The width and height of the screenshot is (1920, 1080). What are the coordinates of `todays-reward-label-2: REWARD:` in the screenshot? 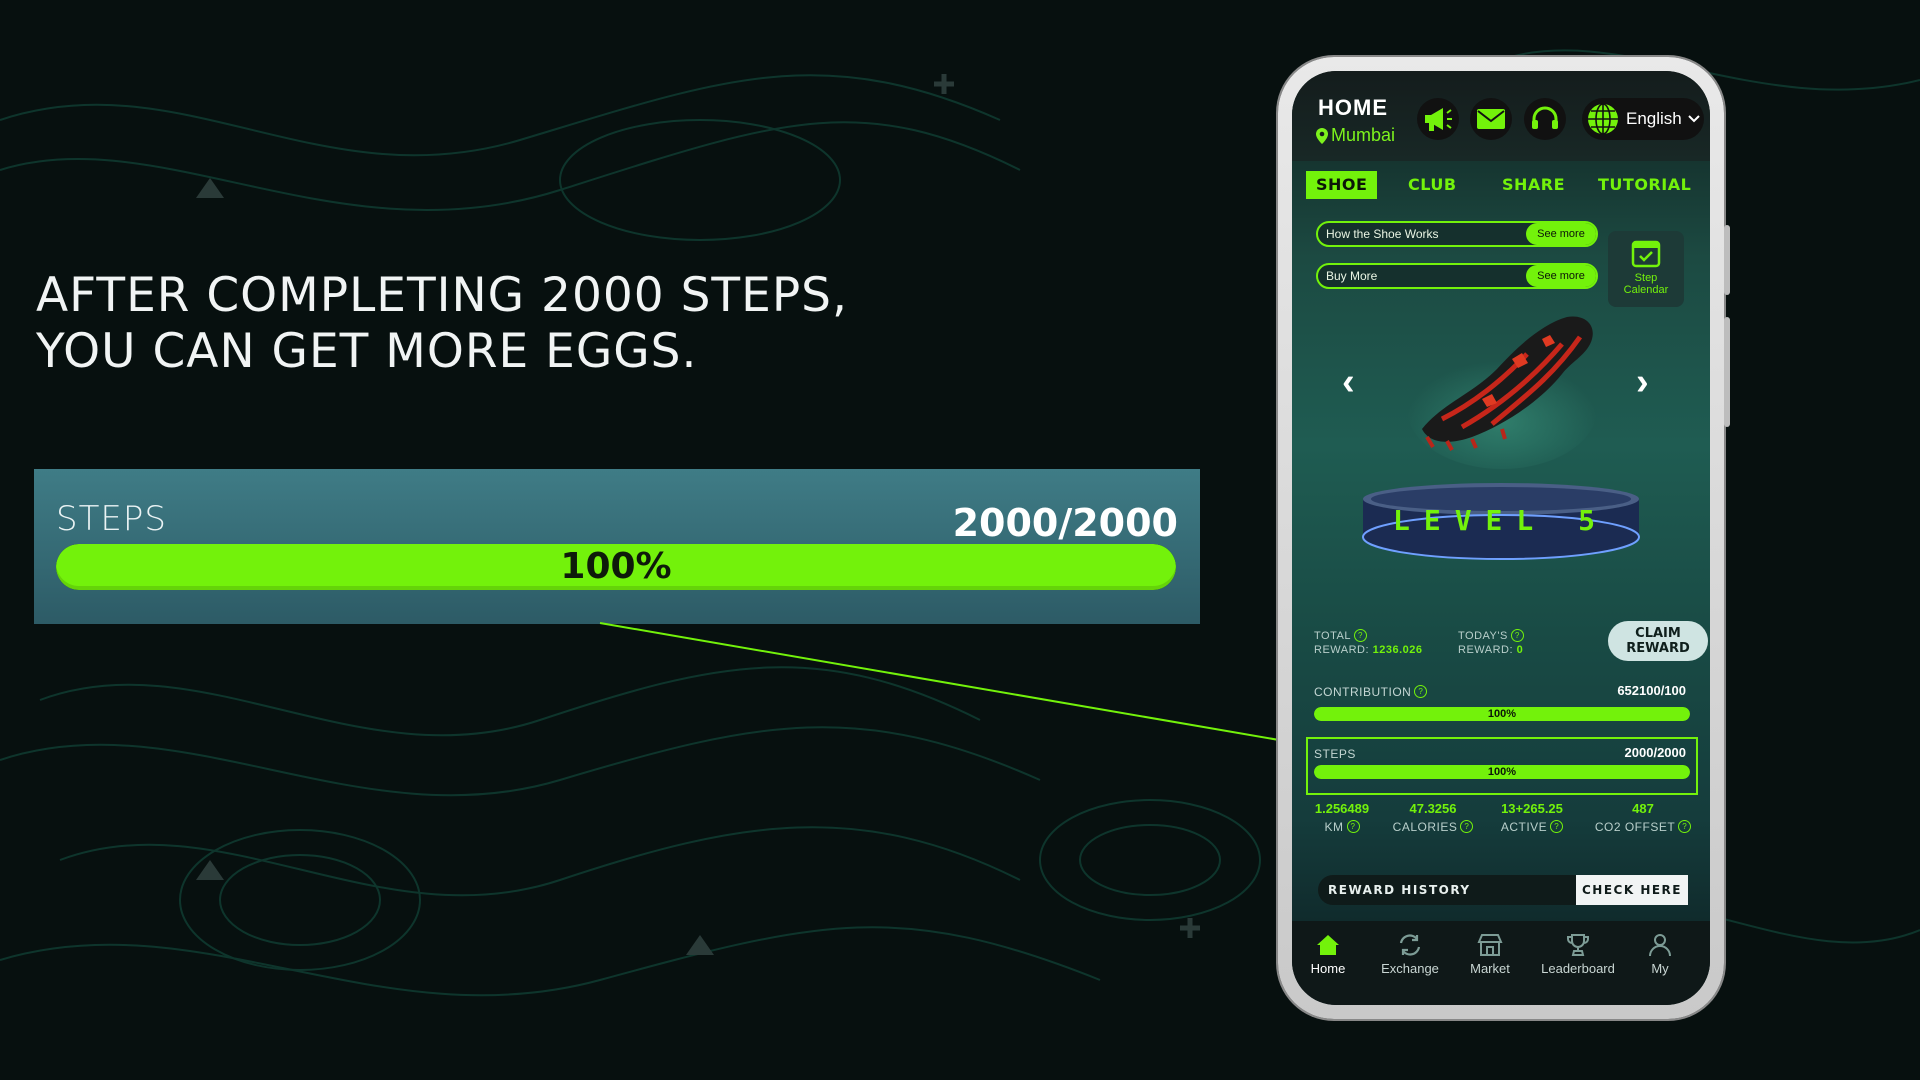 It's located at (1486, 650).